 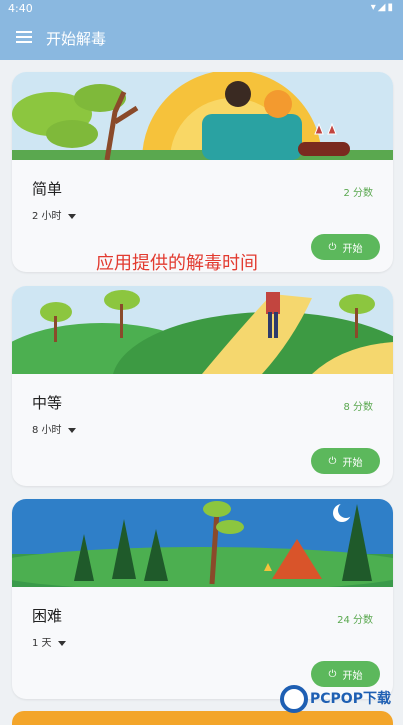 I want to click on medium-illustration, so click(x=202, y=330).